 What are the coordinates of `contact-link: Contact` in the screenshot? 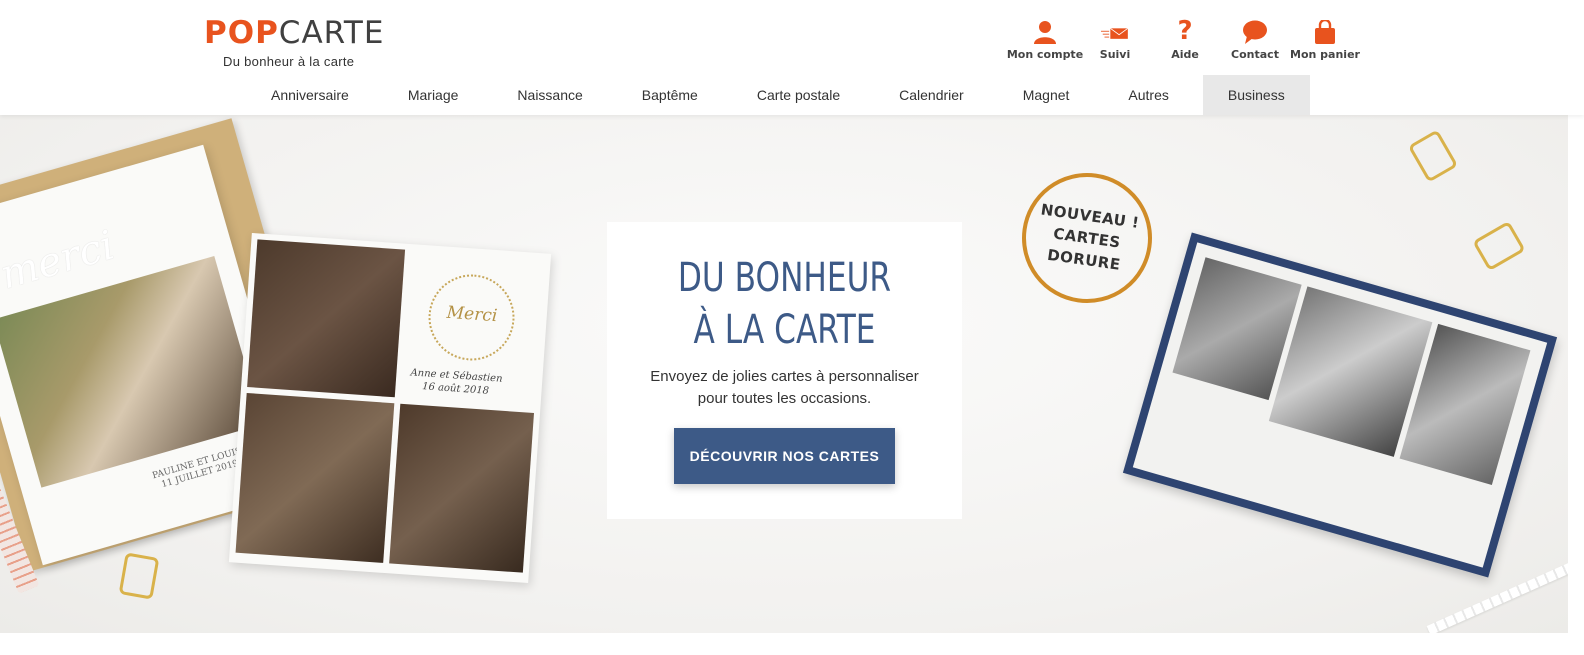 It's located at (1255, 41).